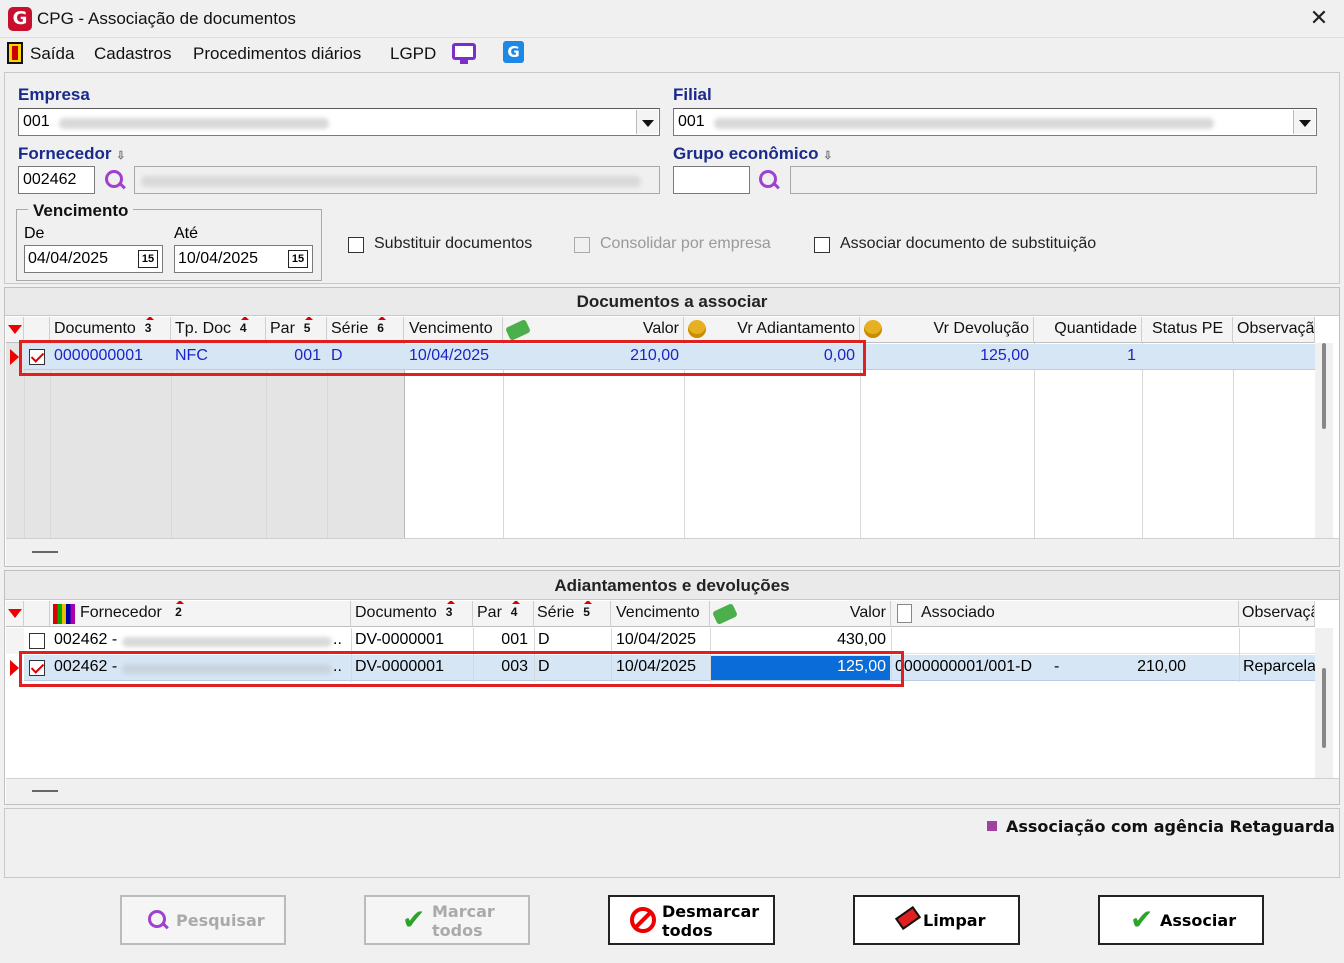 The image size is (1344, 963). I want to click on fornecedor-code-input: 002462, so click(56, 180).